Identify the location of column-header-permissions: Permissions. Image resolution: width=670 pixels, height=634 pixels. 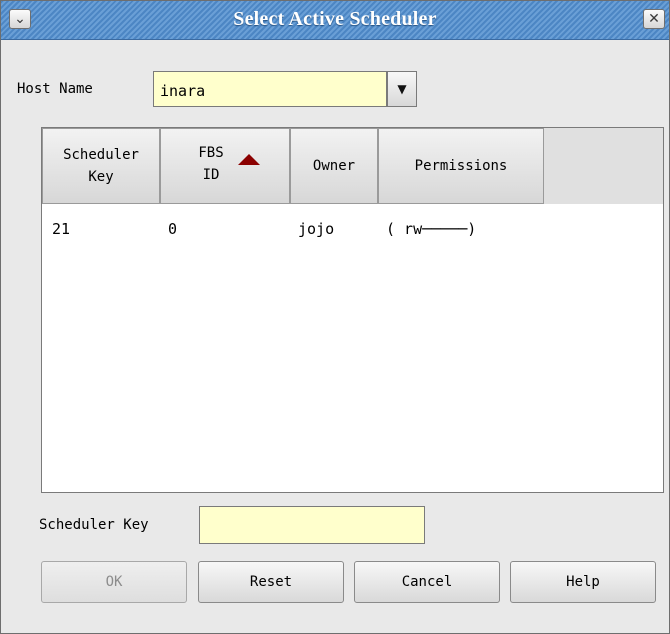
(461, 166).